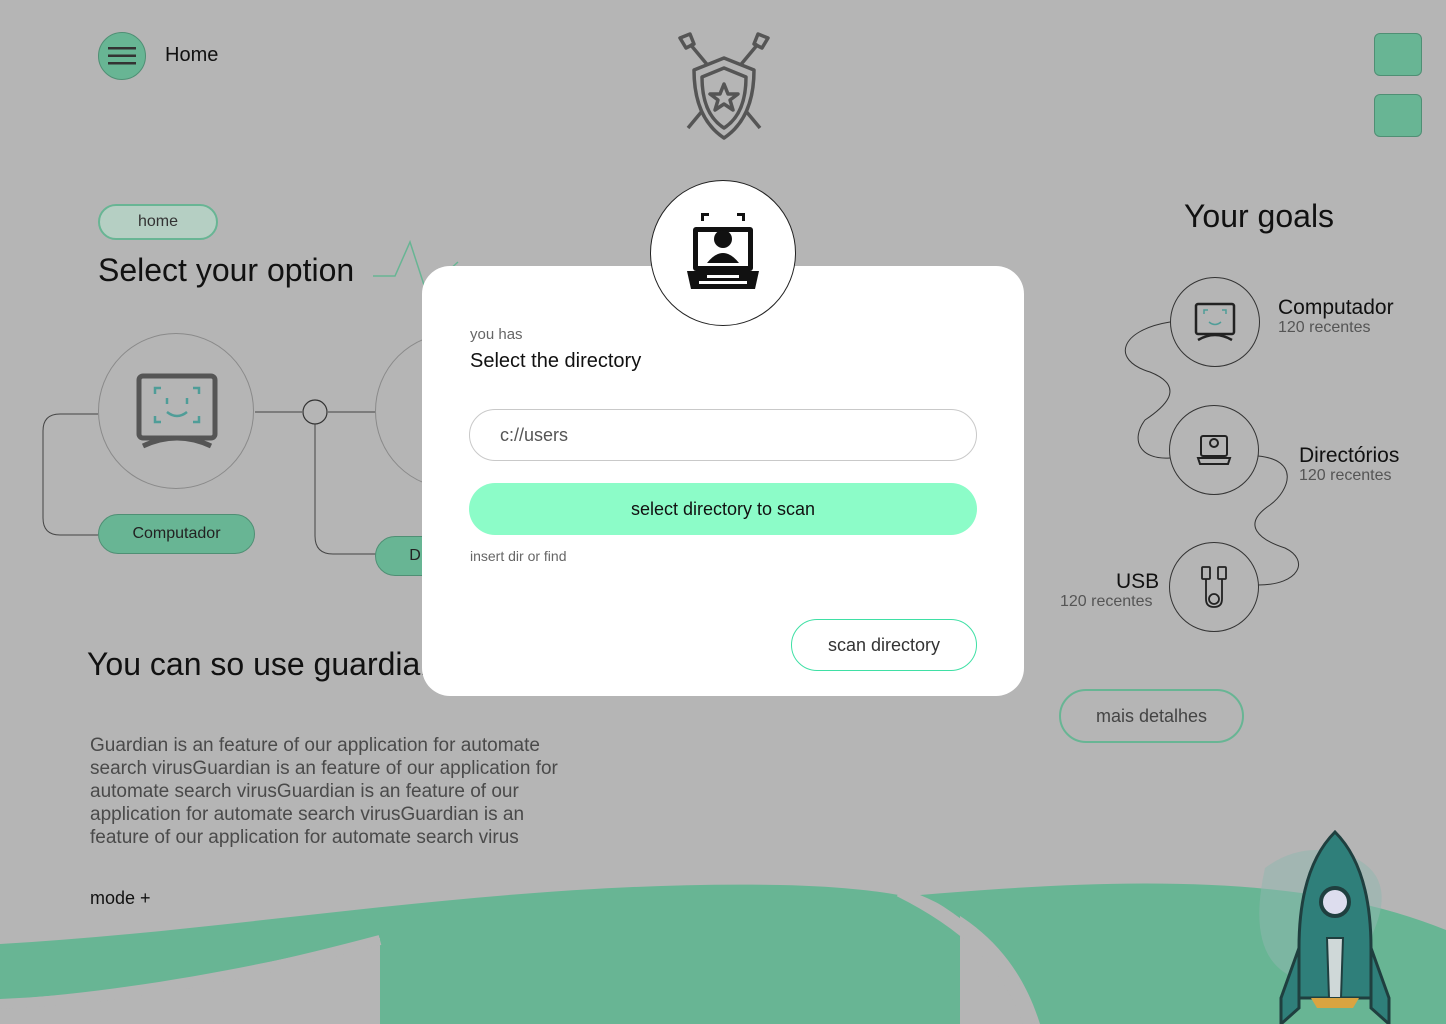  What do you see at coordinates (226, 270) in the screenshot?
I see `section-heading: Select your option` at bounding box center [226, 270].